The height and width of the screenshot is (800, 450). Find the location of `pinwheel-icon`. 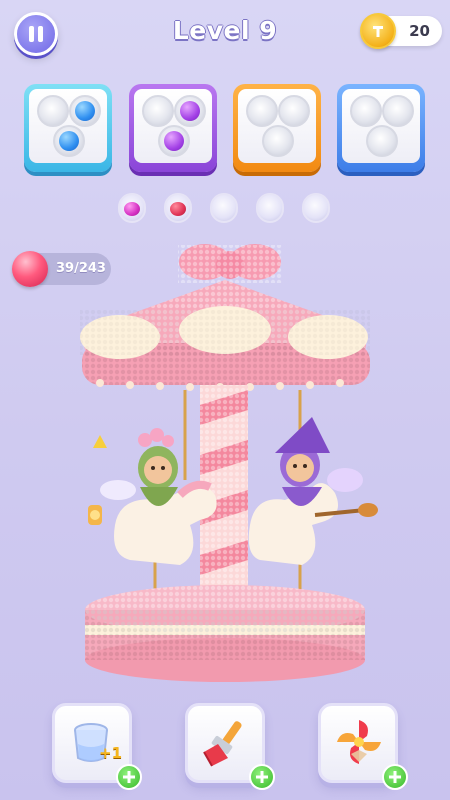

pinwheel-icon is located at coordinates (359, 742).